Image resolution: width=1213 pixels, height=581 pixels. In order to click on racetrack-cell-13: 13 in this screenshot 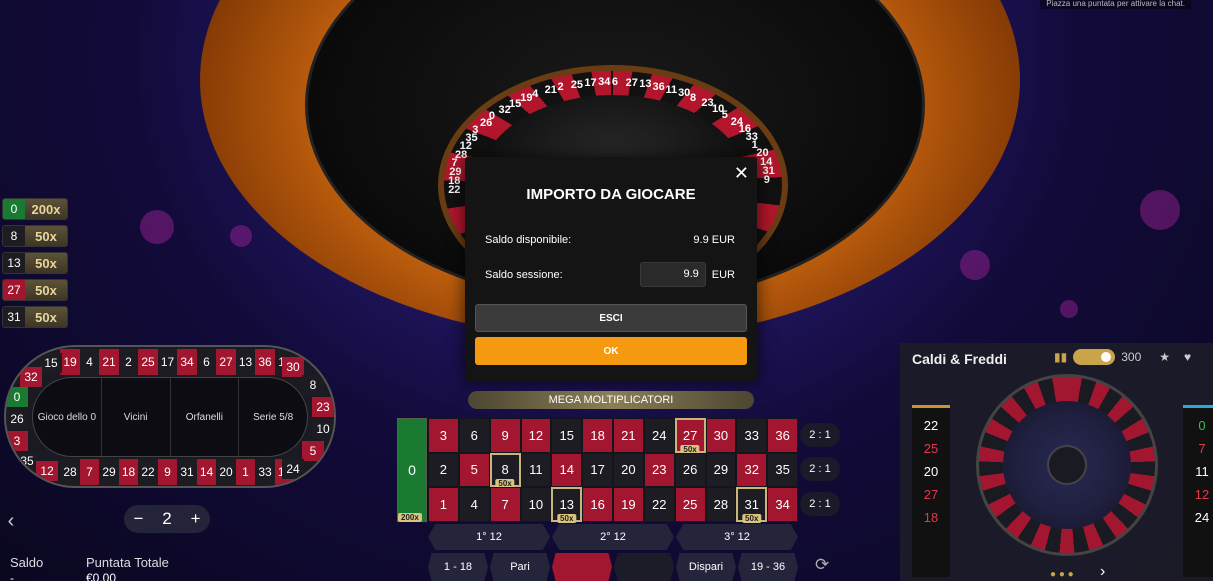, I will do `click(245, 362)`.